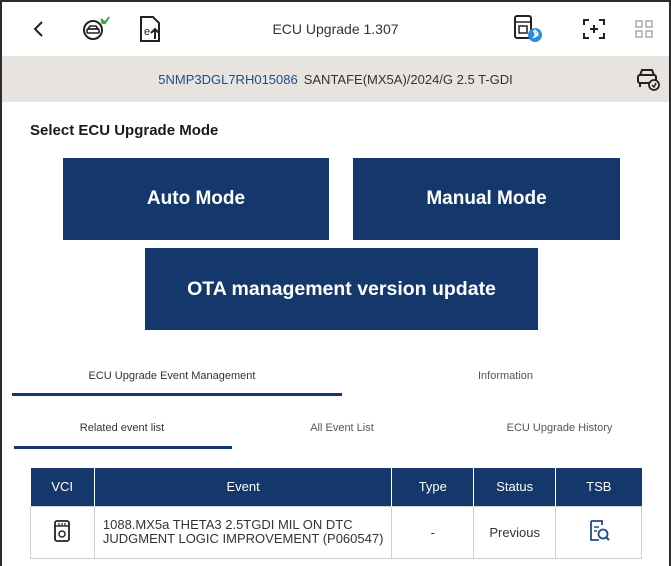 This screenshot has width=671, height=566. Describe the element at coordinates (433, 532) in the screenshot. I see `type-cell: -` at that location.